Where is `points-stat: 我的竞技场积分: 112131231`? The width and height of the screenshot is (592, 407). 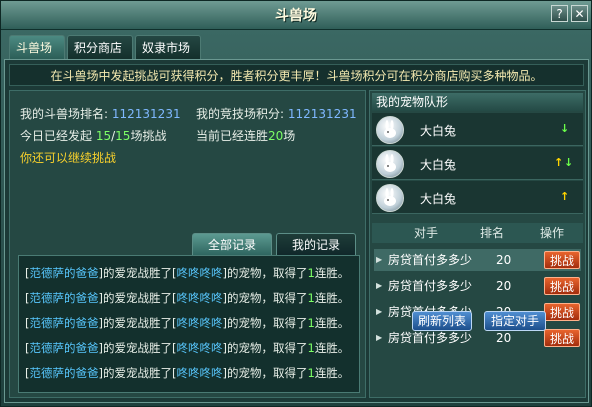
points-stat: 我的竞技场积分: 112131231 is located at coordinates (276, 113).